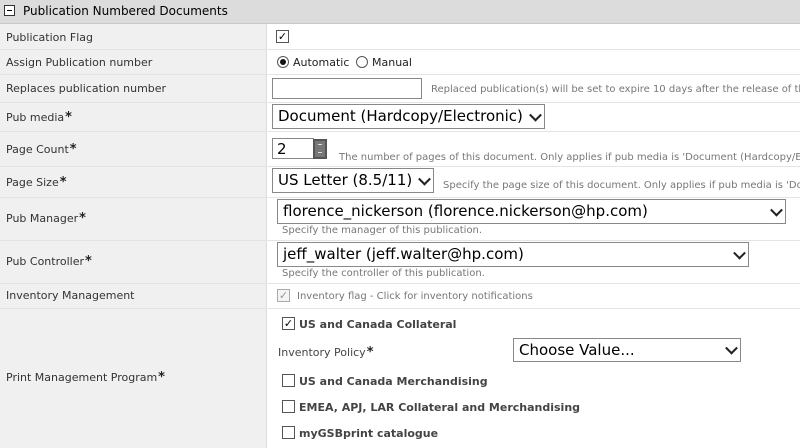 This screenshot has height=448, width=800. I want to click on radio-manual, so click(362, 62).